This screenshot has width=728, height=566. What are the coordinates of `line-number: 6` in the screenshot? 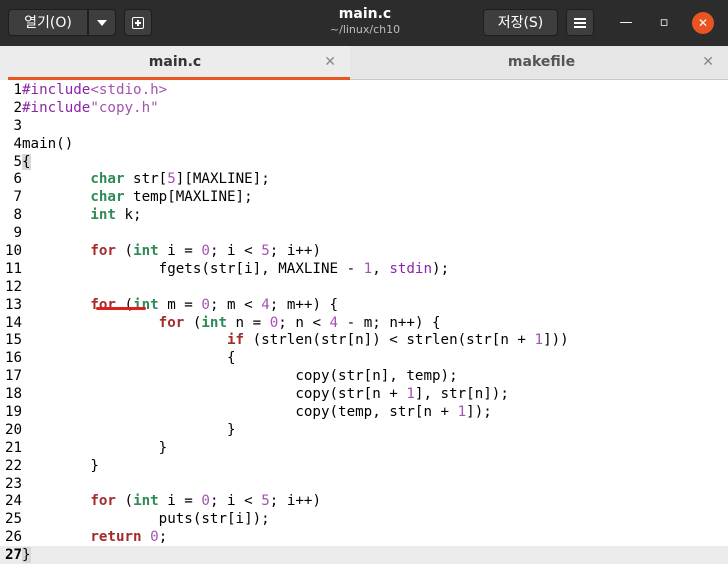 It's located at (17, 179).